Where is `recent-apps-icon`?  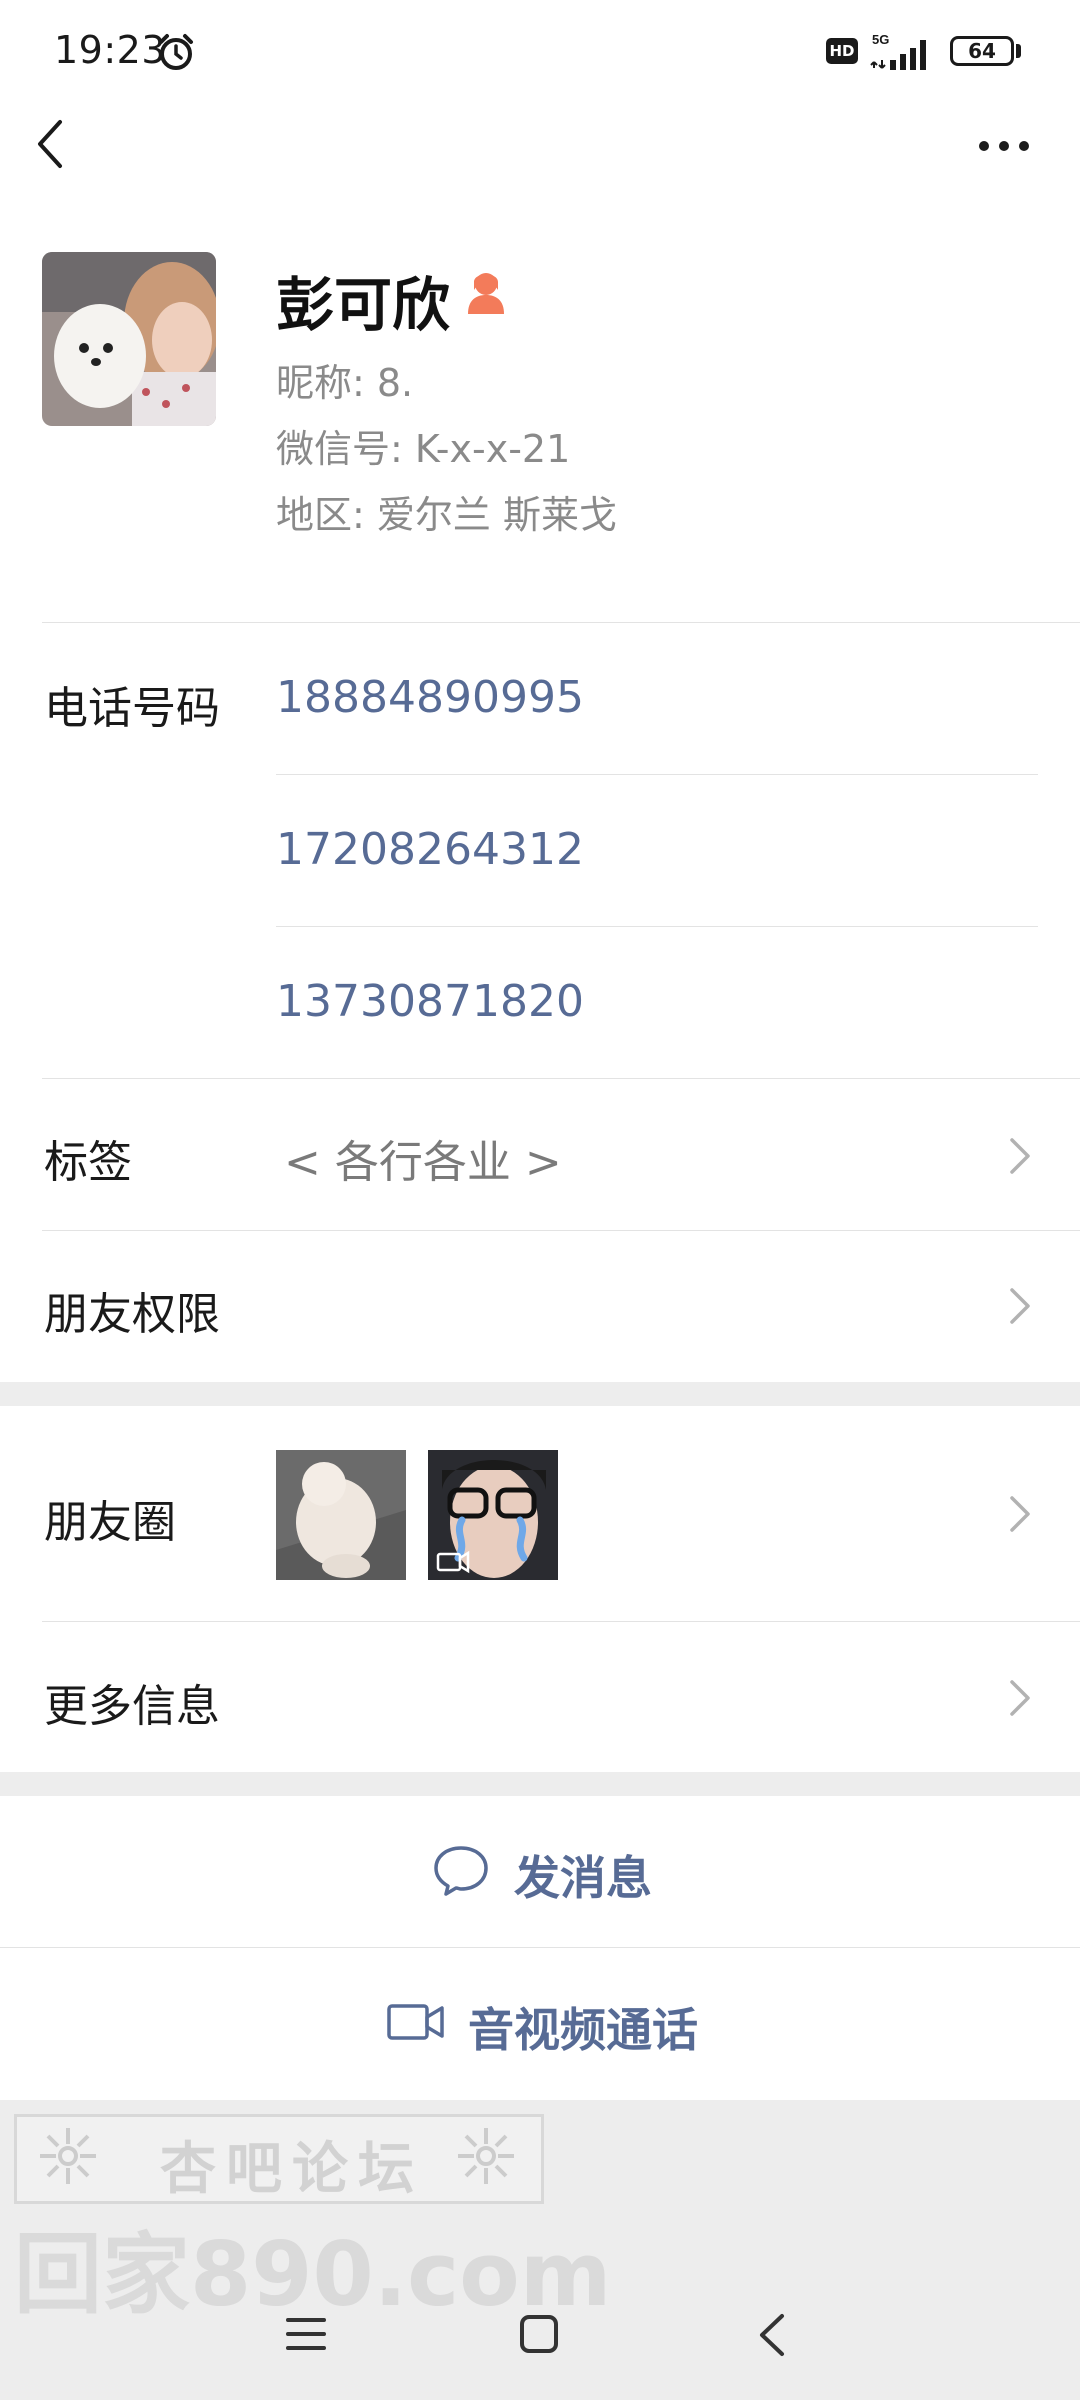 recent-apps-icon is located at coordinates (306, 2334).